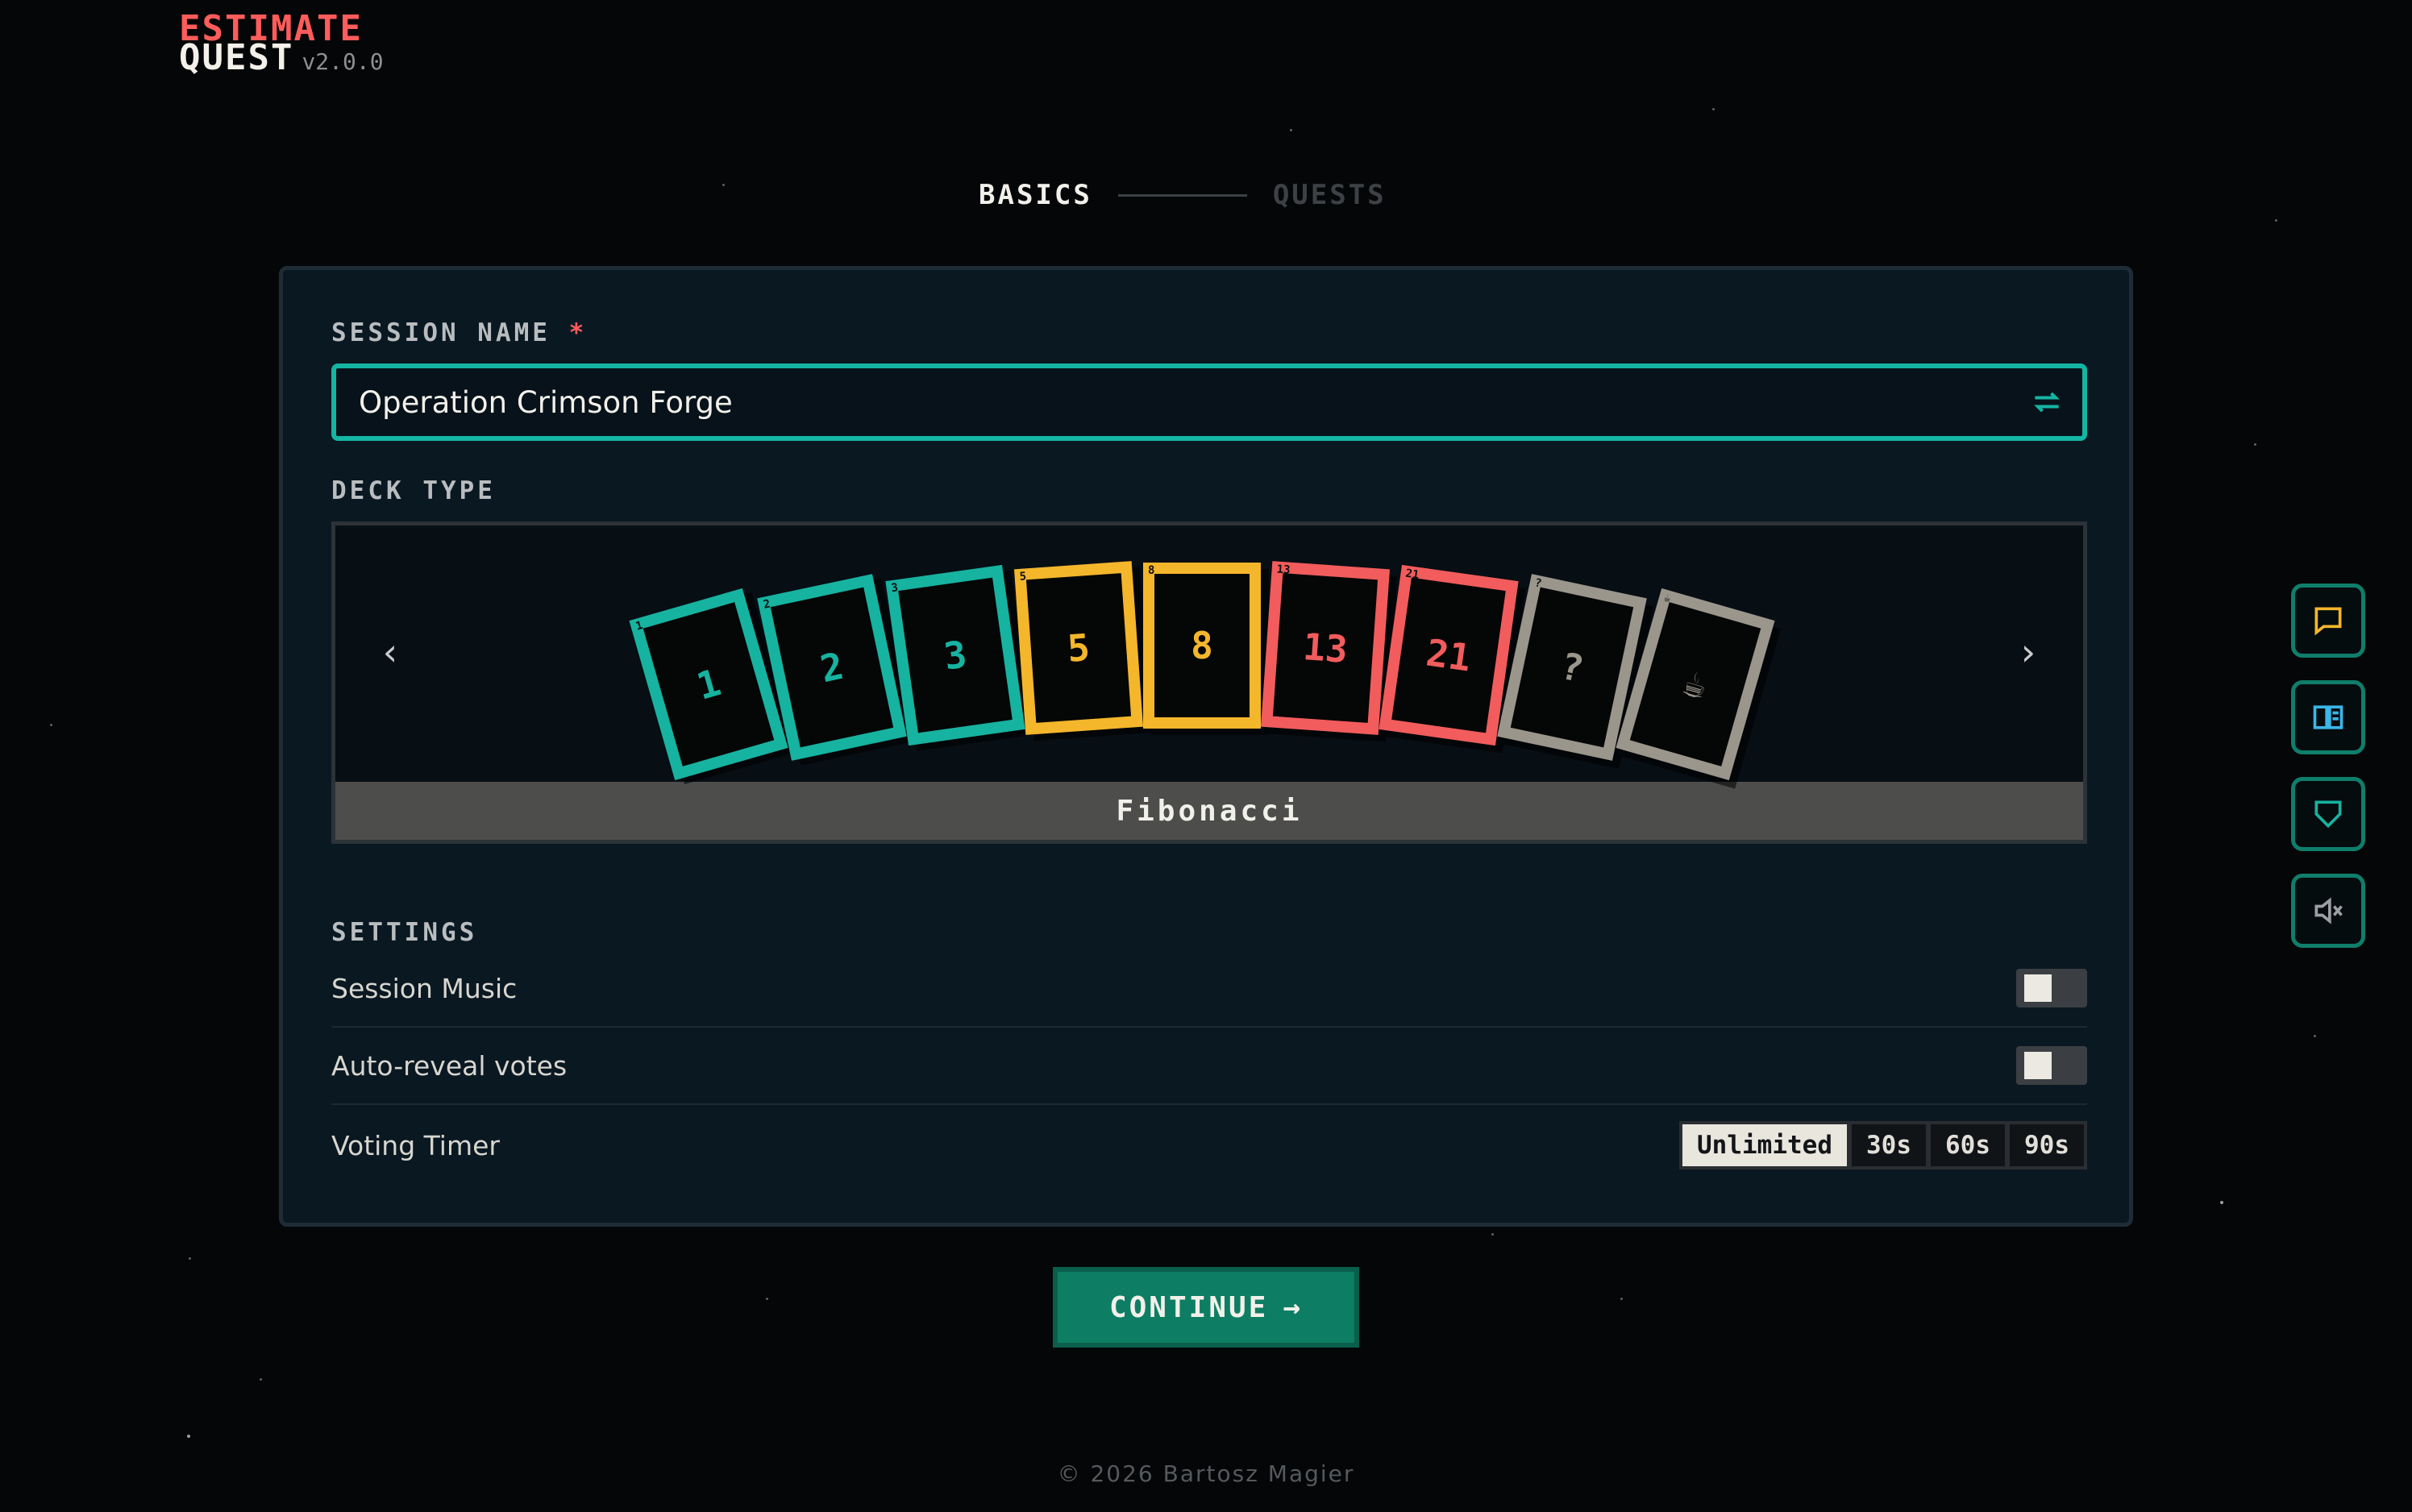 Image resolution: width=2412 pixels, height=1512 pixels. Describe the element at coordinates (236, 57) in the screenshot. I see `logo-line-2: QUEST` at that location.